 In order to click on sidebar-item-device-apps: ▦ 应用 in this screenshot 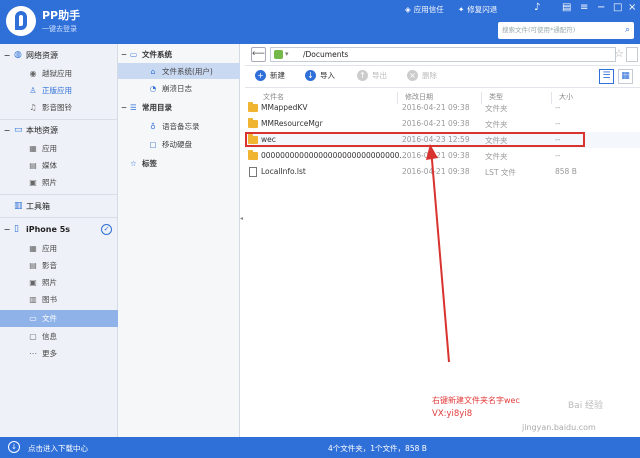, I will do `click(59, 248)`.